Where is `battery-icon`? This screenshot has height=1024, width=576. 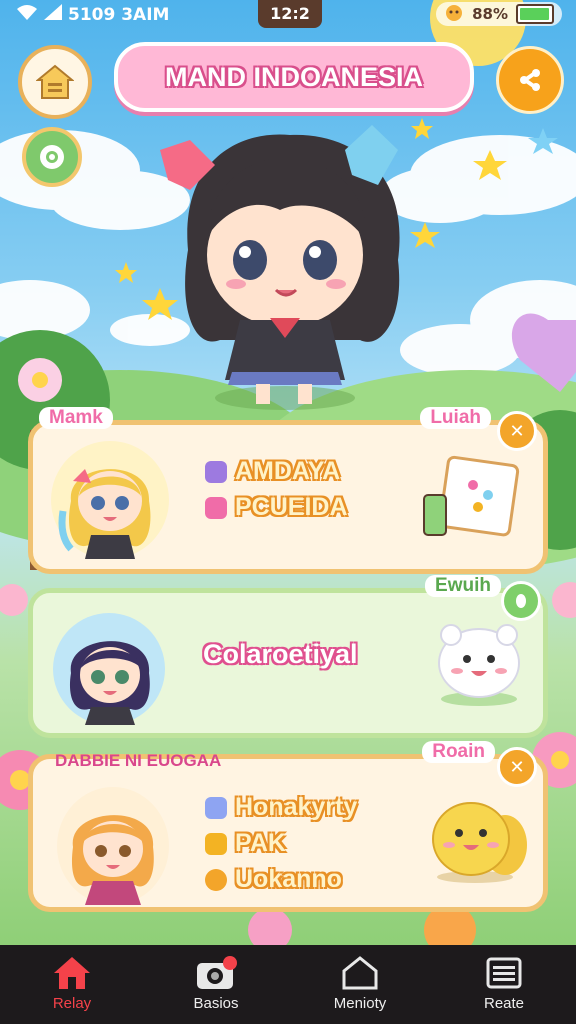
battery-icon is located at coordinates (535, 14).